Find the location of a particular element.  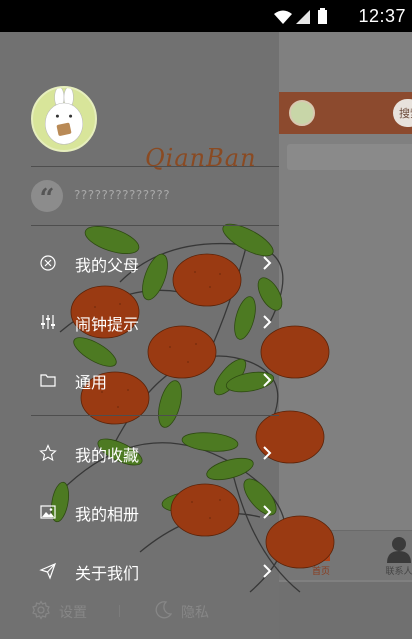

moon-icon is located at coordinates (164, 610).